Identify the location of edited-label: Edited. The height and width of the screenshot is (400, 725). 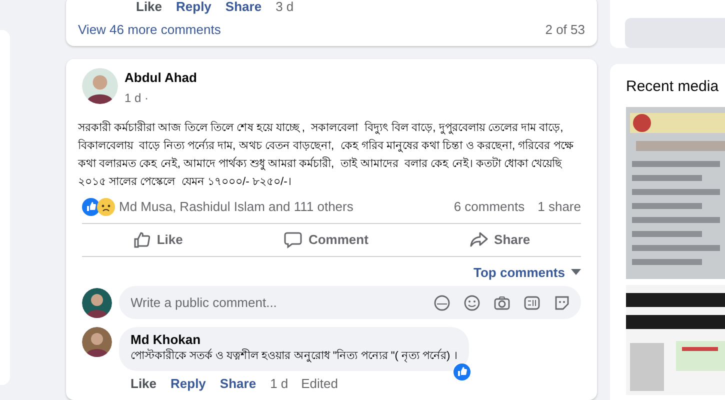
(319, 384).